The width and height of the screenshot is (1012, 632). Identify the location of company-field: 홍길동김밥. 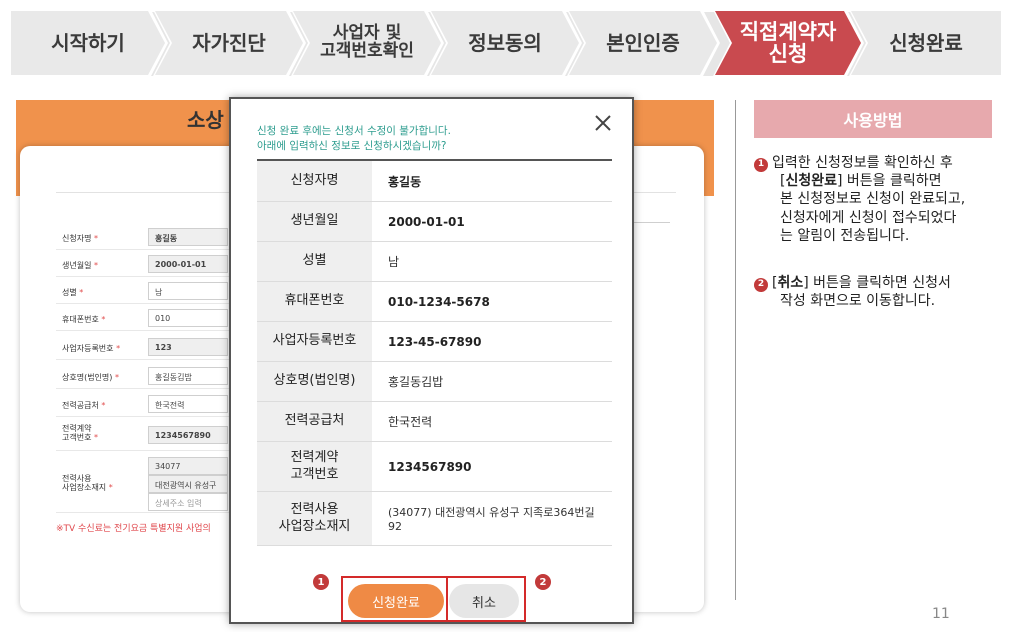
(188, 376).